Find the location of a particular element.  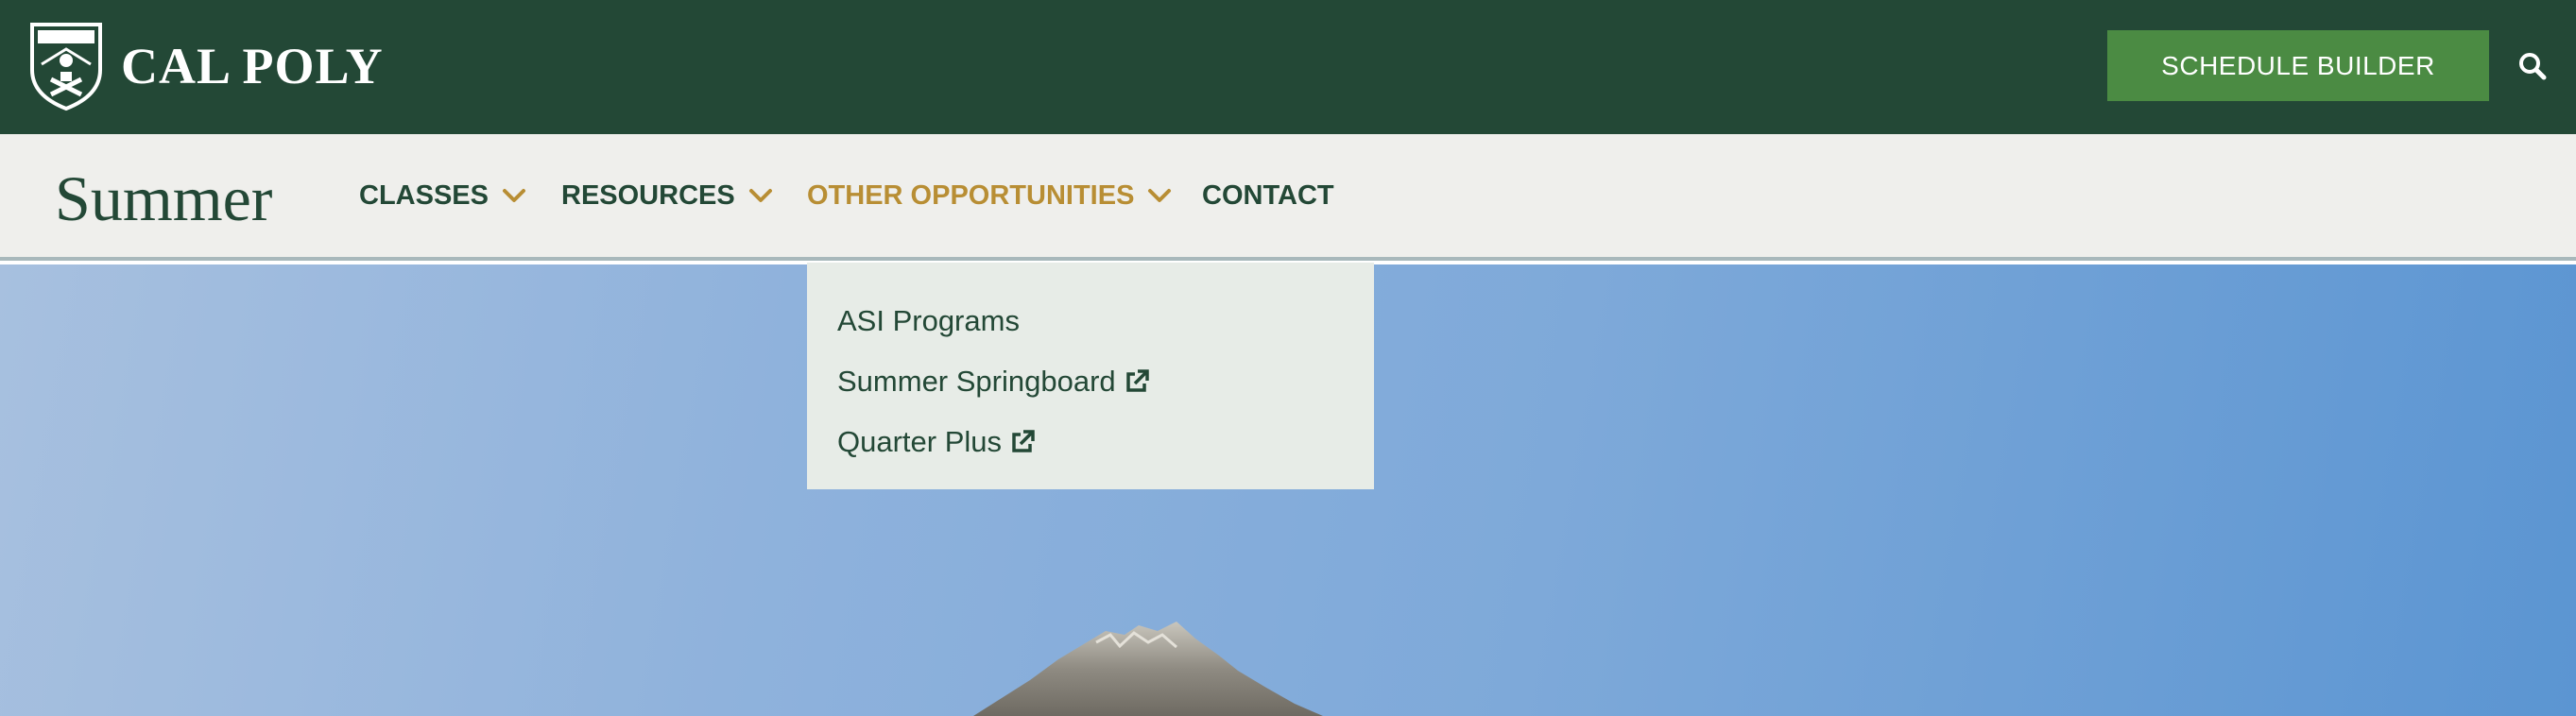

nav-contact: CONTACT is located at coordinates (1268, 196).